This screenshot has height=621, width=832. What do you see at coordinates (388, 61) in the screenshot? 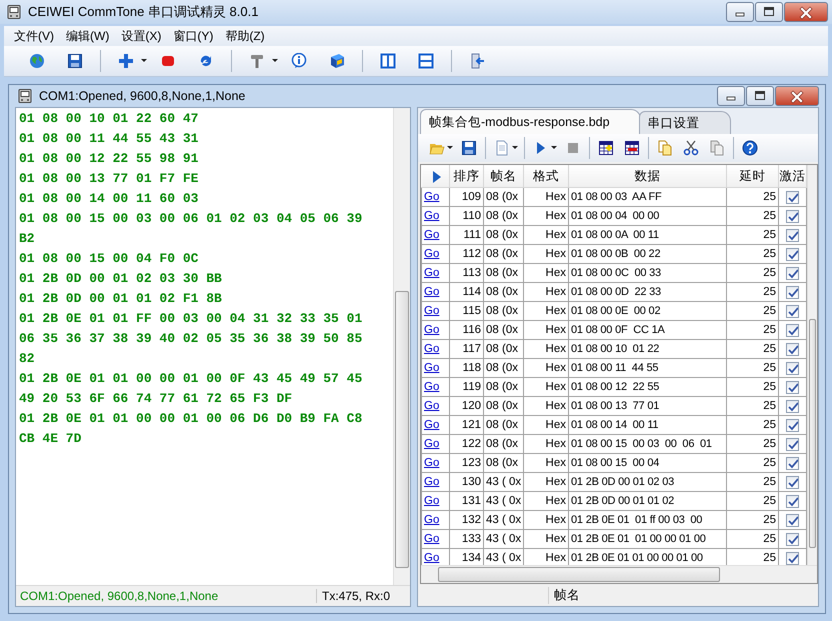
I see `columns-icon` at bounding box center [388, 61].